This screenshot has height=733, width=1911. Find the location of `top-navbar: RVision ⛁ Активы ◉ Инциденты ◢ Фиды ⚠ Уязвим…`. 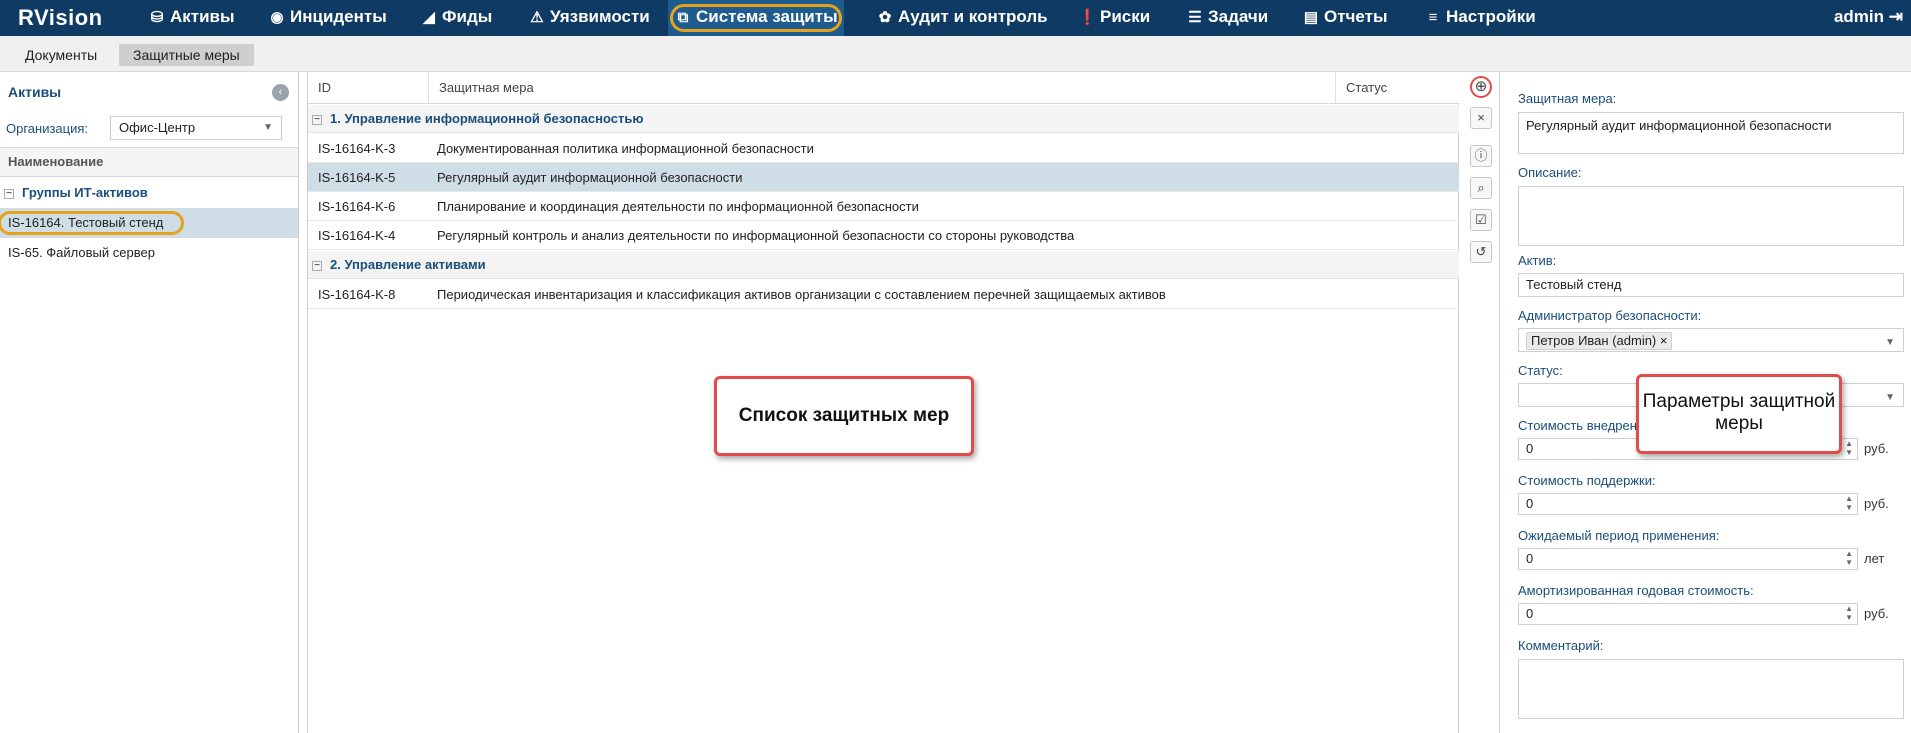

top-navbar: RVision ⛁ Активы ◉ Инциденты ◢ Фиды ⚠ Уязвим… is located at coordinates (955, 18).